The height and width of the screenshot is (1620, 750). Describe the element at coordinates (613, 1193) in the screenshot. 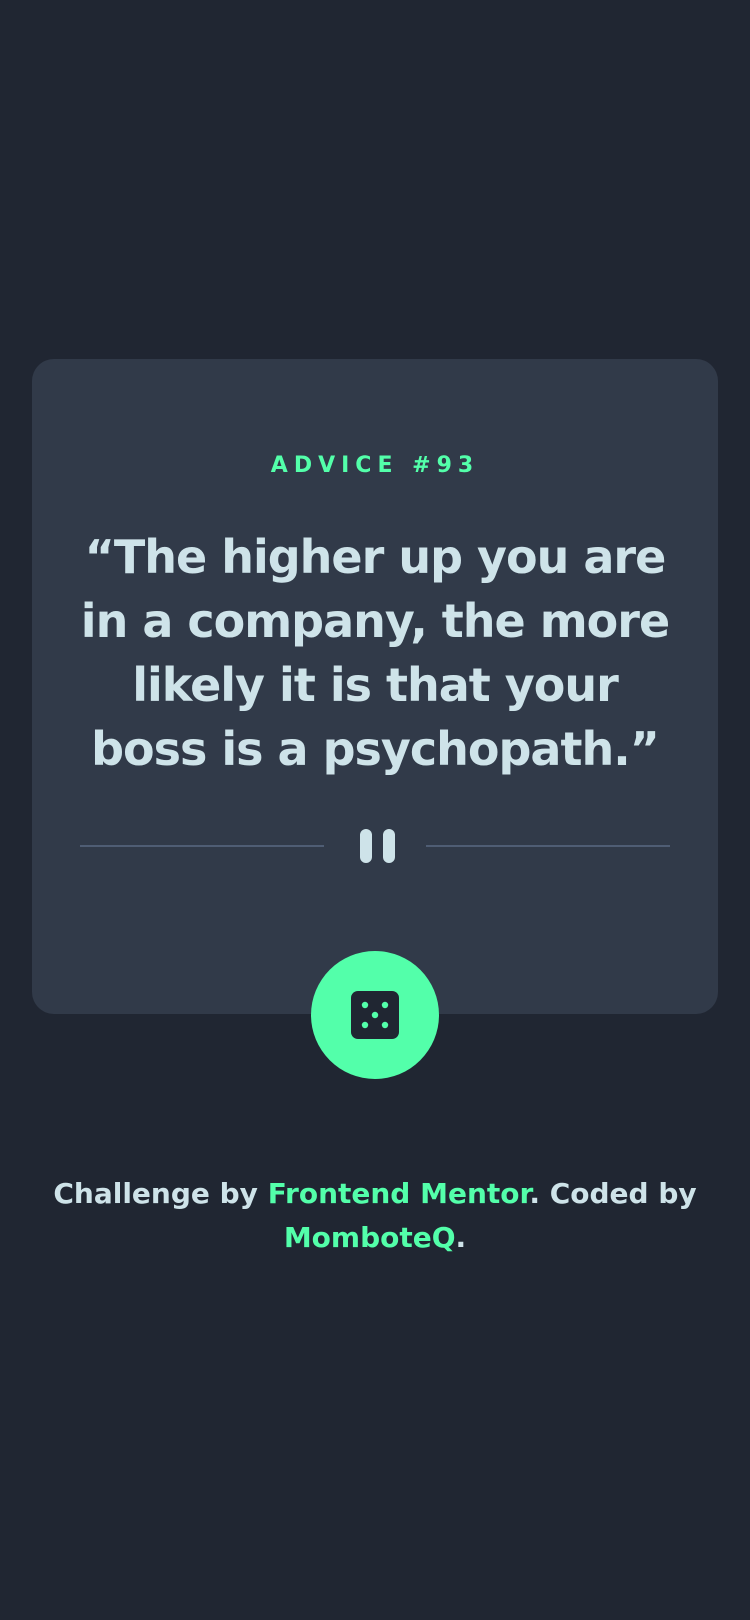

I see `footer-coded-by-text: . Coded by` at that location.